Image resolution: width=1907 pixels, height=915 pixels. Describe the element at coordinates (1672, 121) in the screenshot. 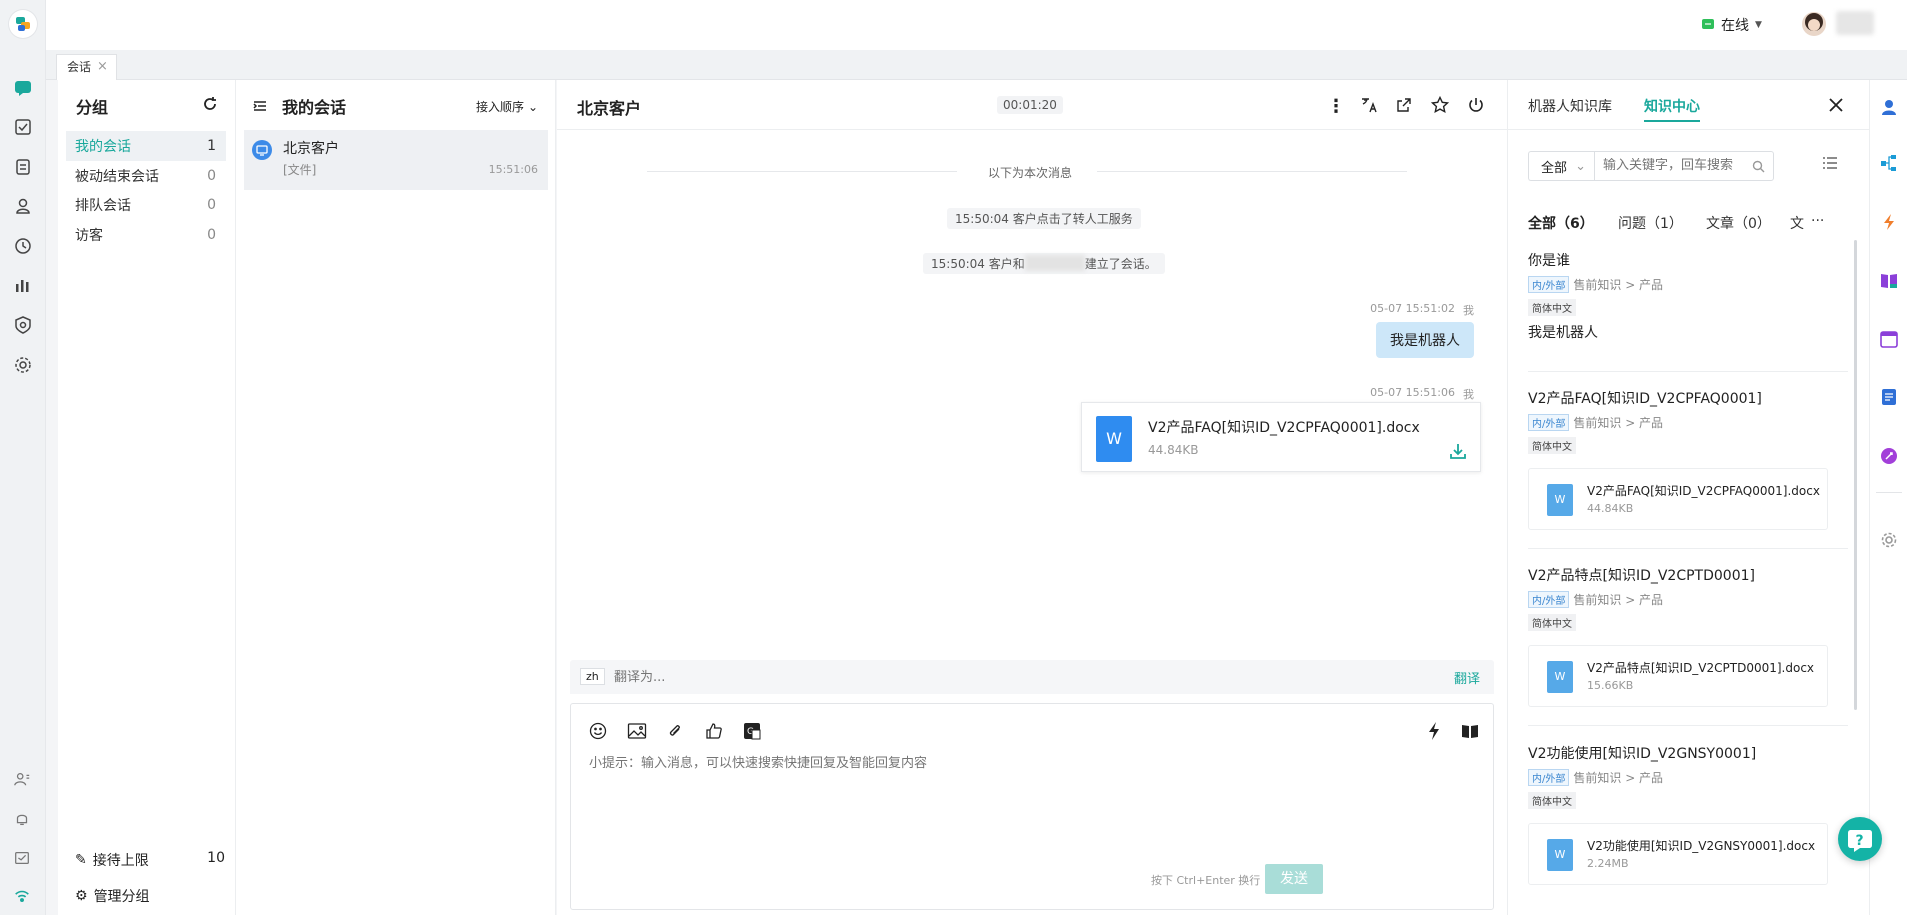

I see `active-tab-underline` at that location.